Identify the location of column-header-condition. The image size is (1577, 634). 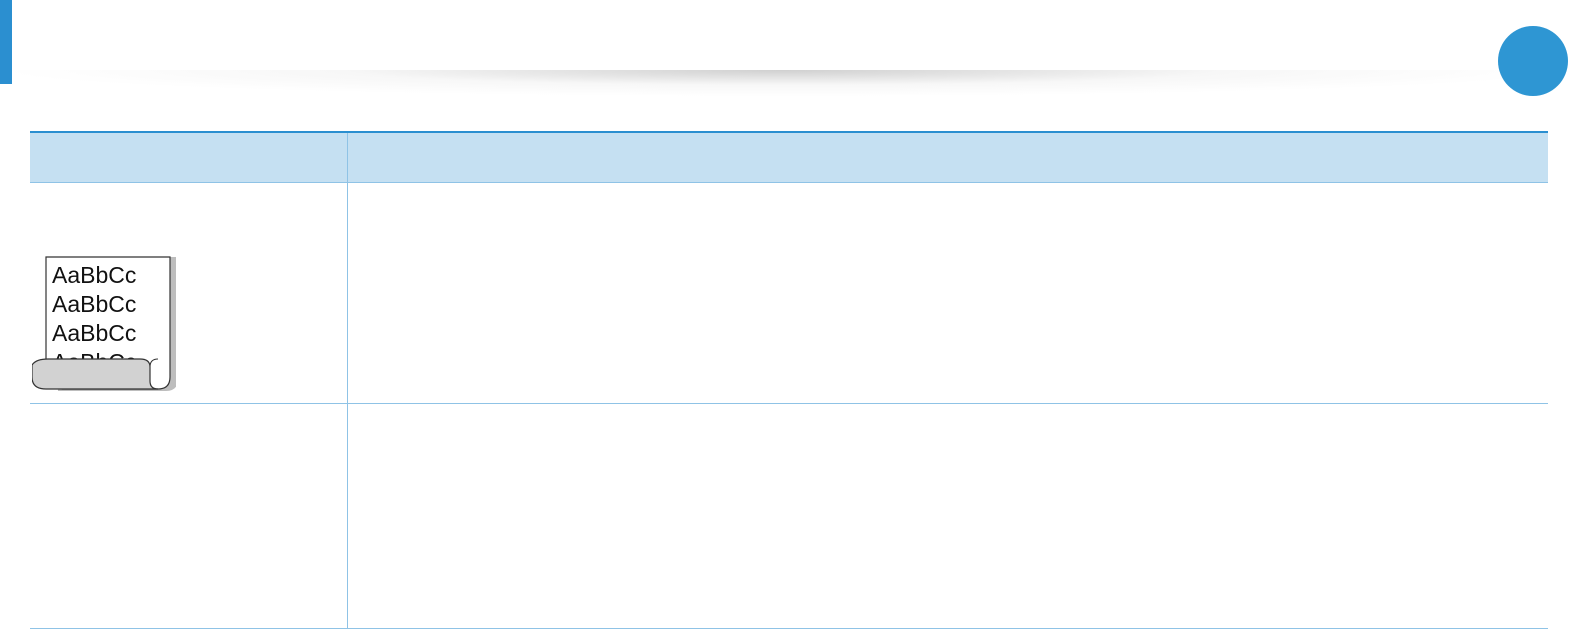
(189, 157).